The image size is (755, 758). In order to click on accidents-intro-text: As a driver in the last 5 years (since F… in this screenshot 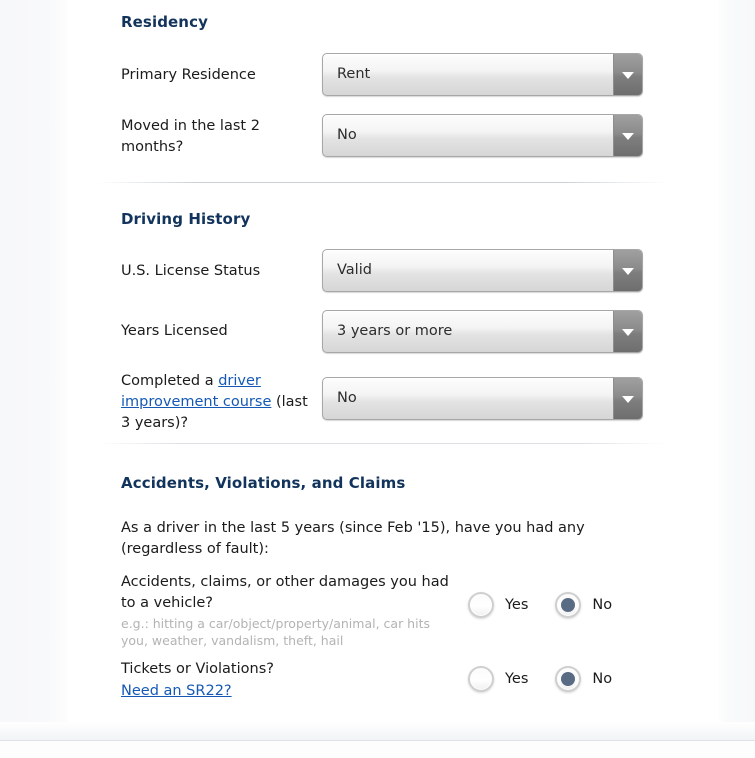, I will do `click(353, 538)`.